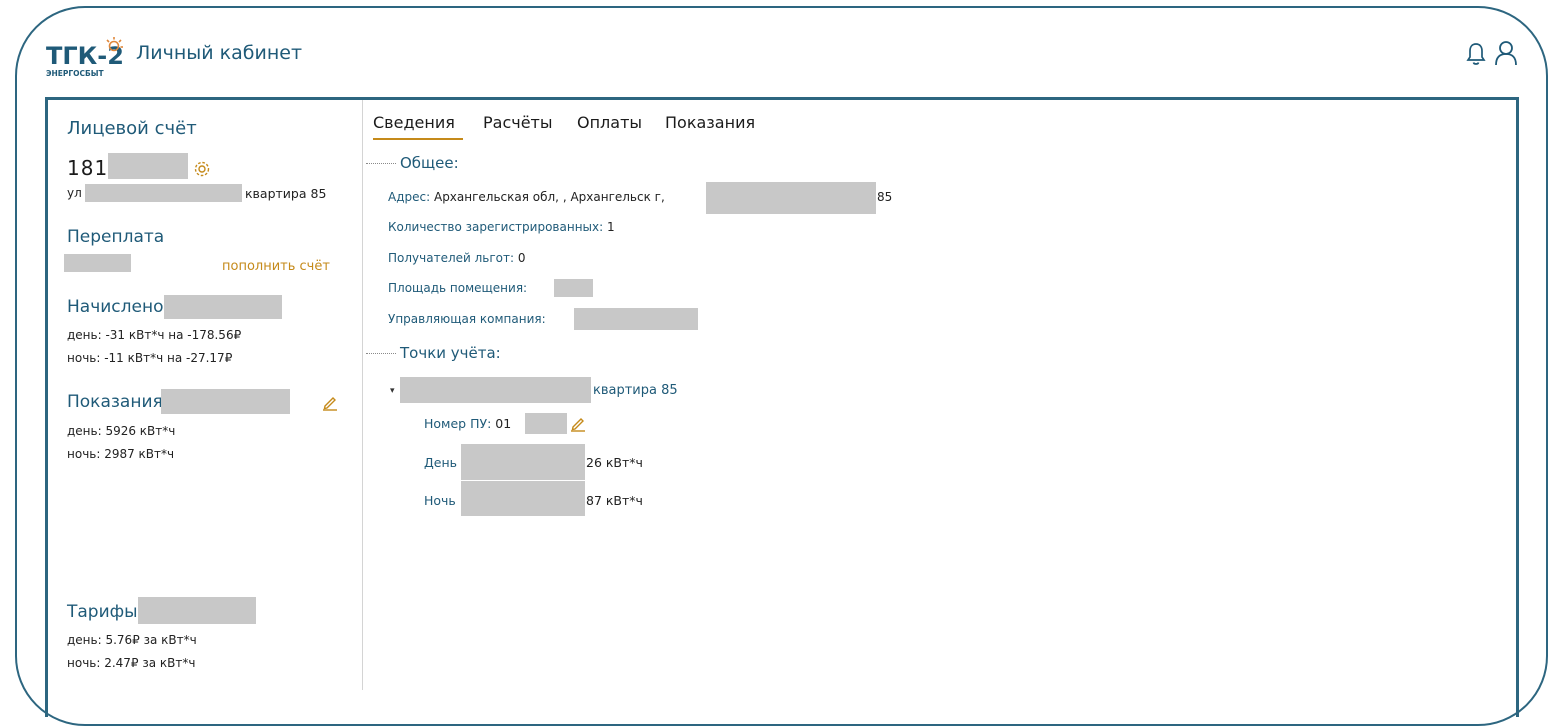 Image resolution: width=1561 pixels, height=726 pixels. Describe the element at coordinates (503, 423) in the screenshot. I see `meter-value: 01` at that location.